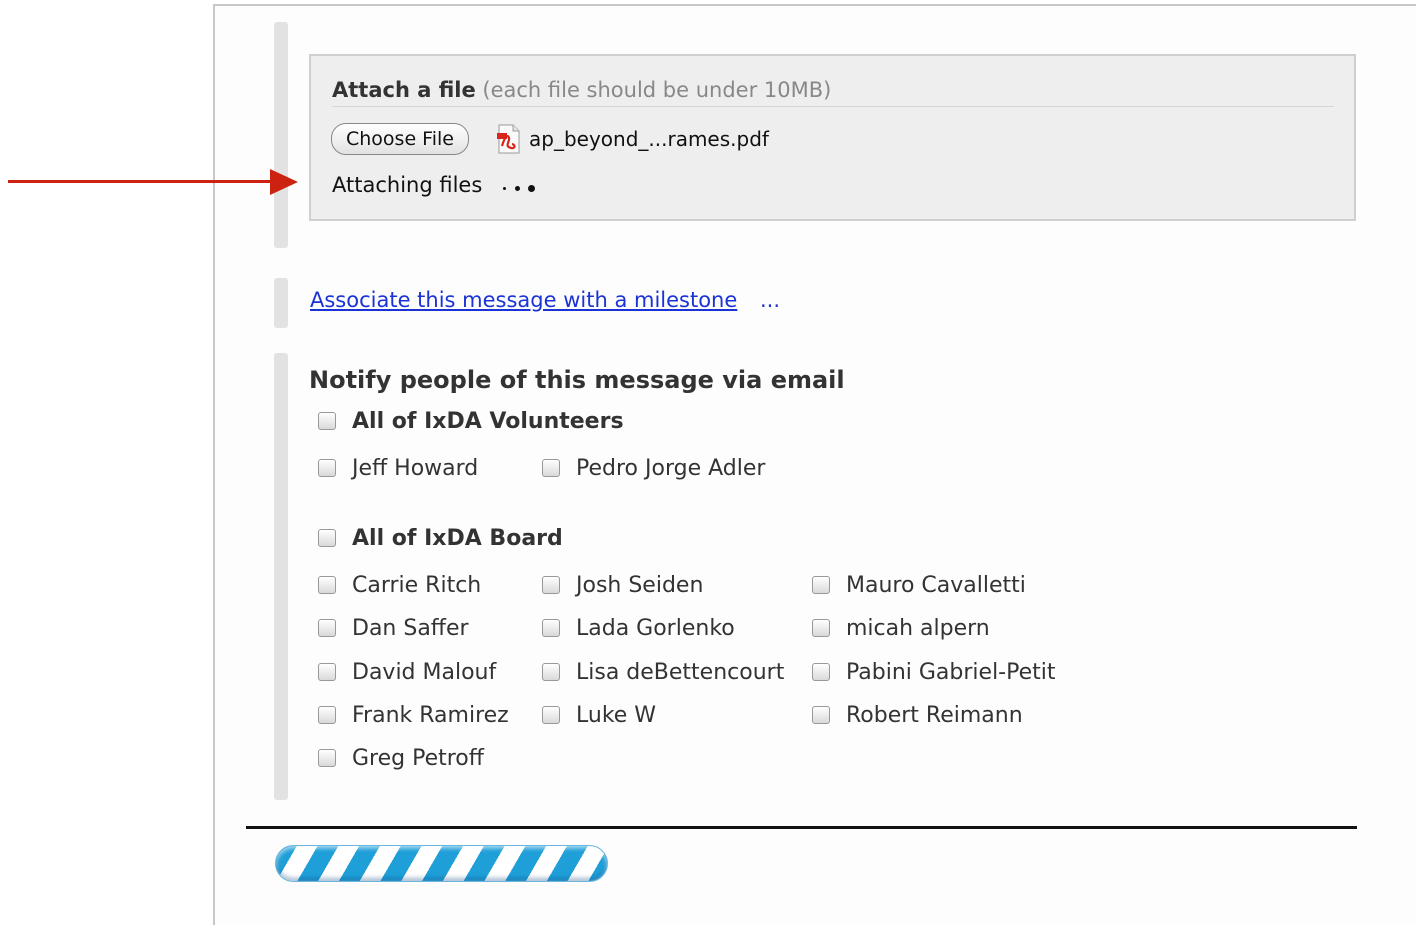  I want to click on attach-file-size-note: (each file should be under 10MB), so click(657, 90).